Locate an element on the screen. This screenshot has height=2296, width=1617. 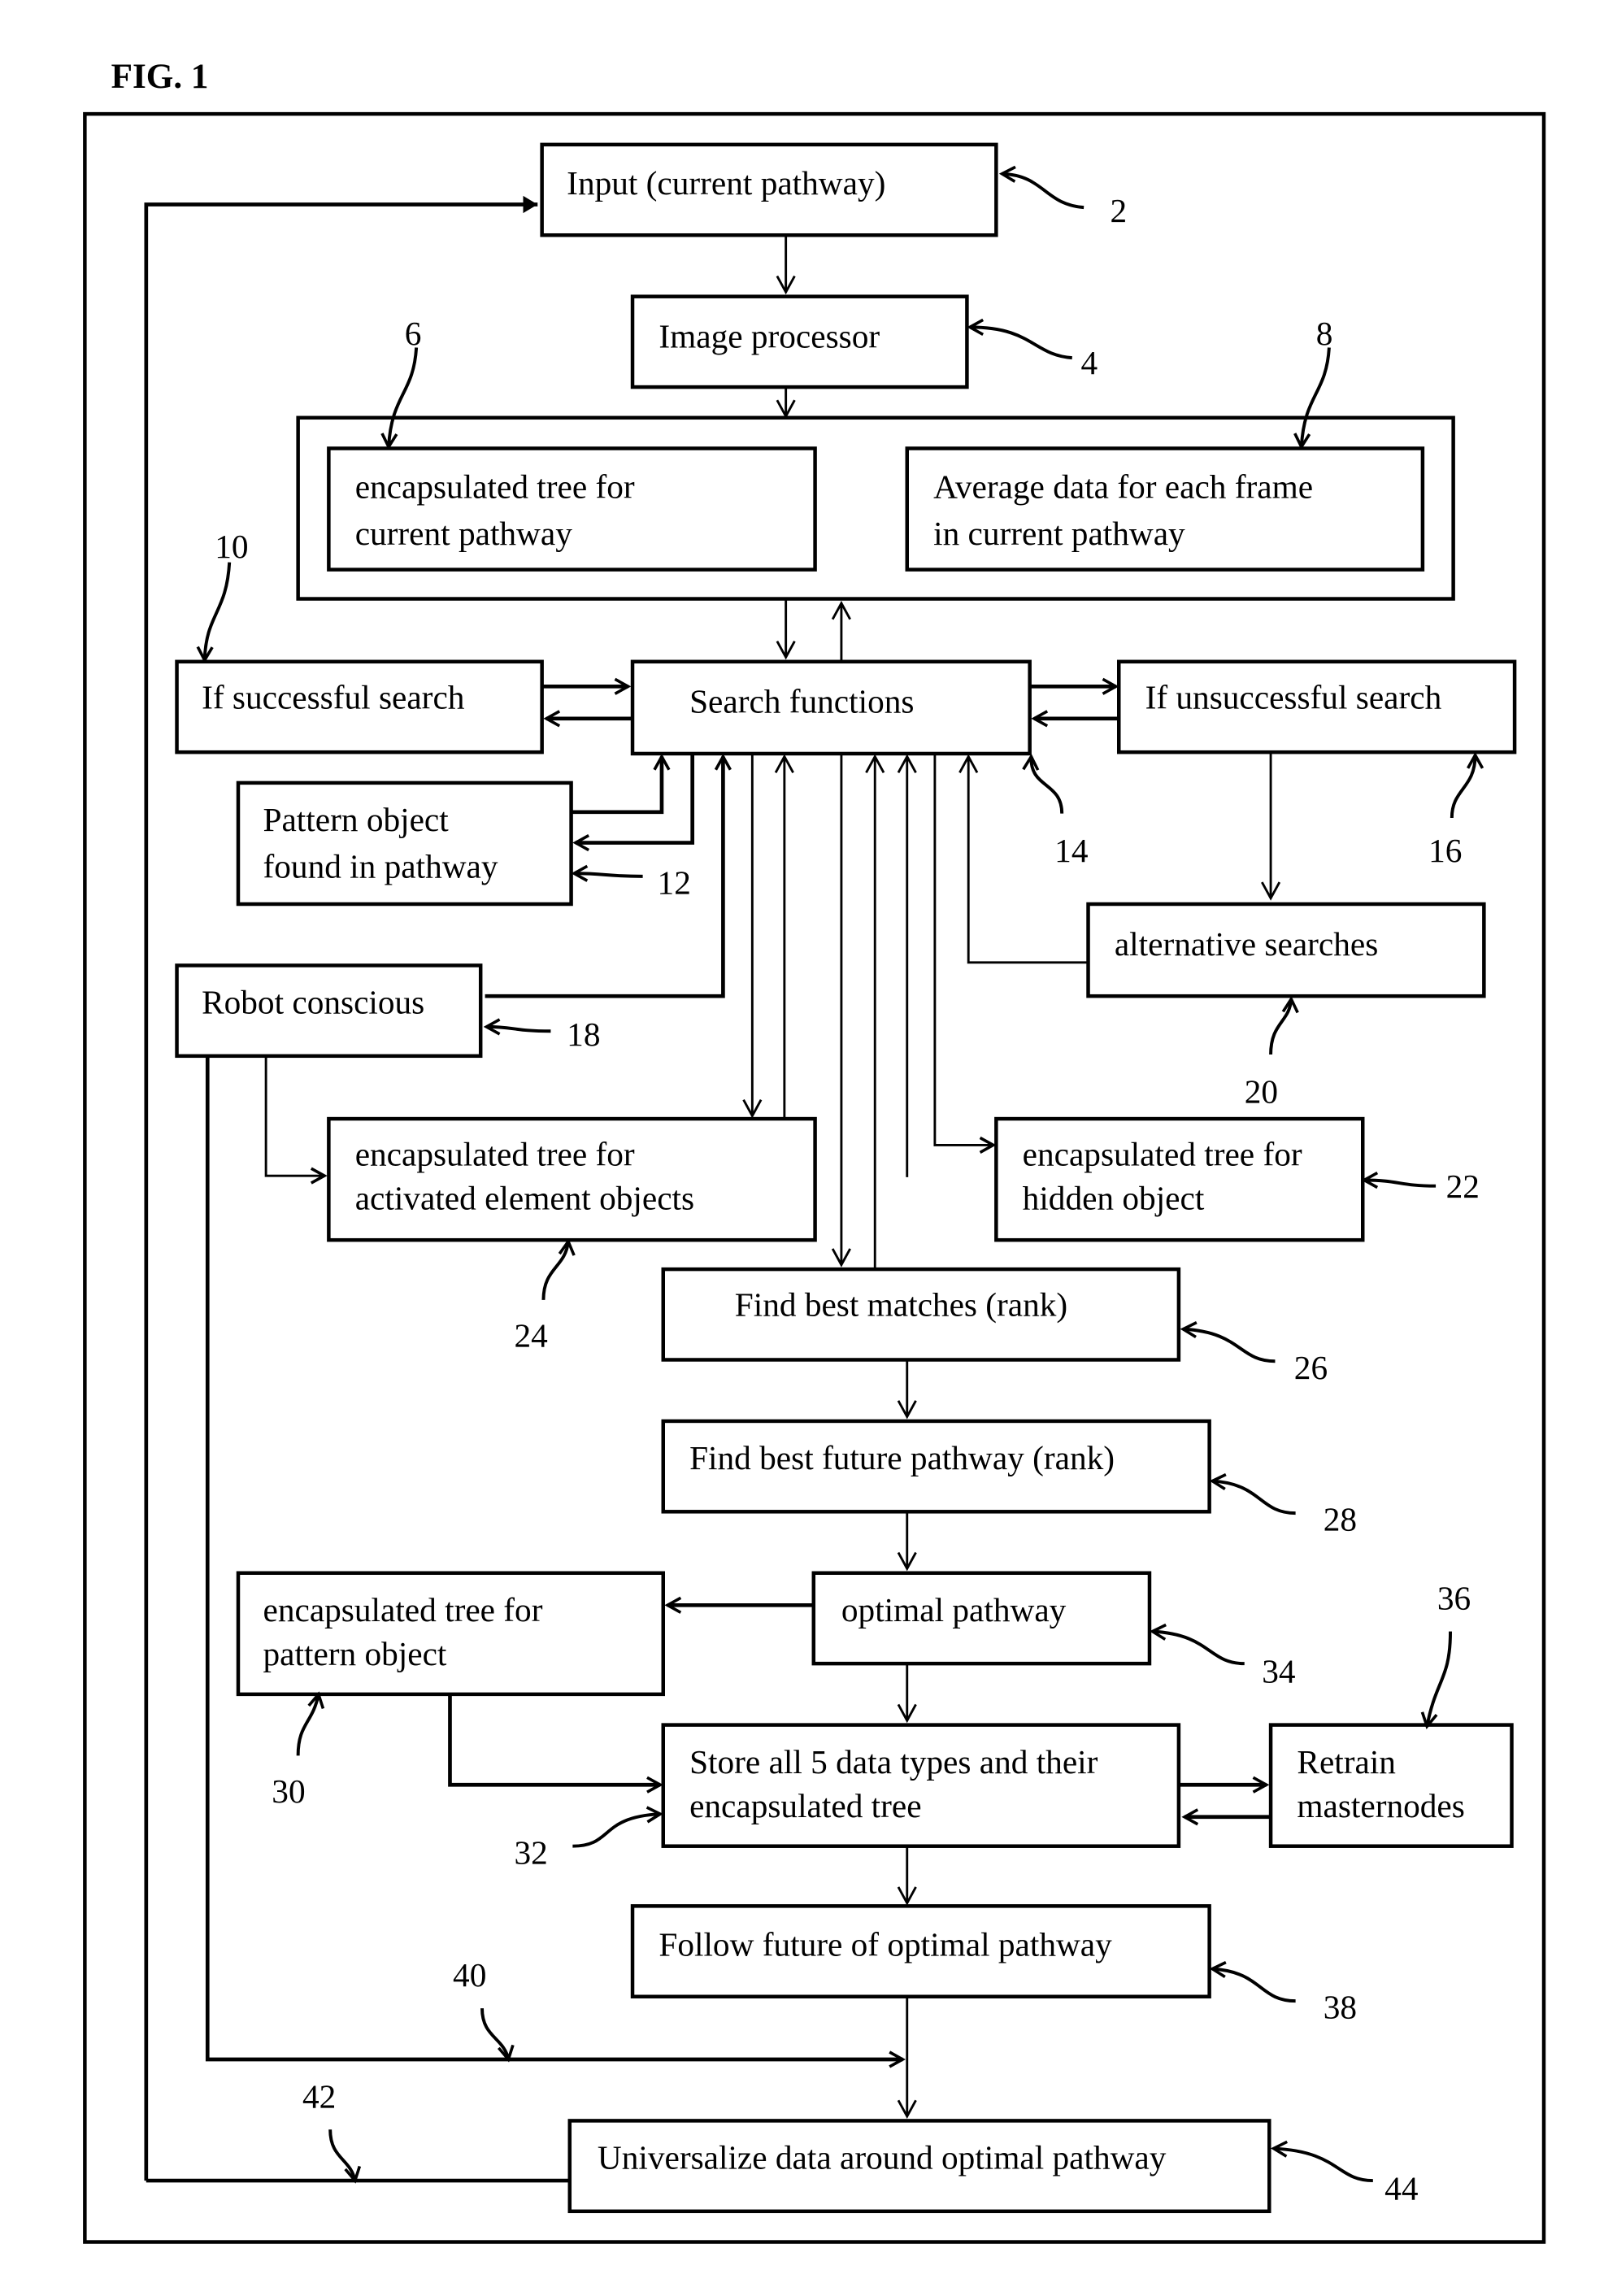
ref-18: 18 is located at coordinates (583, 1034).